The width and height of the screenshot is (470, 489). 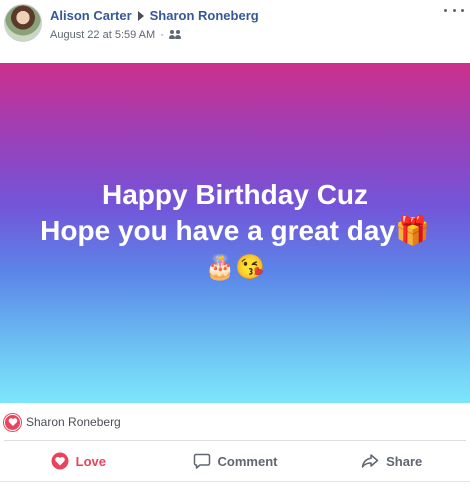 I want to click on banner-line-1: Happy Birthday Cuz, so click(x=235, y=194).